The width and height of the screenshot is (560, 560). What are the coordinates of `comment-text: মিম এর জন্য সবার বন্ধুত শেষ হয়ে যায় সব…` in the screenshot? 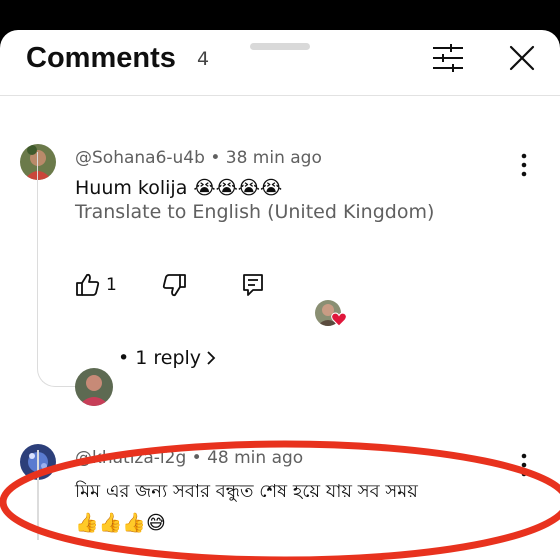 It's located at (246, 491).